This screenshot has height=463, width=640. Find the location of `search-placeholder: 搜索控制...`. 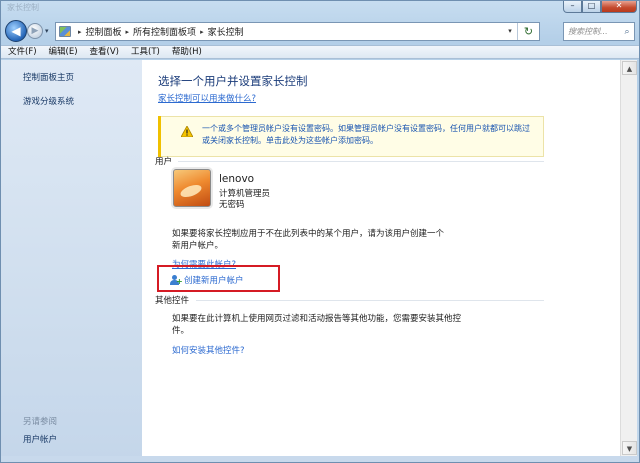

search-placeholder: 搜索控制... is located at coordinates (588, 31).